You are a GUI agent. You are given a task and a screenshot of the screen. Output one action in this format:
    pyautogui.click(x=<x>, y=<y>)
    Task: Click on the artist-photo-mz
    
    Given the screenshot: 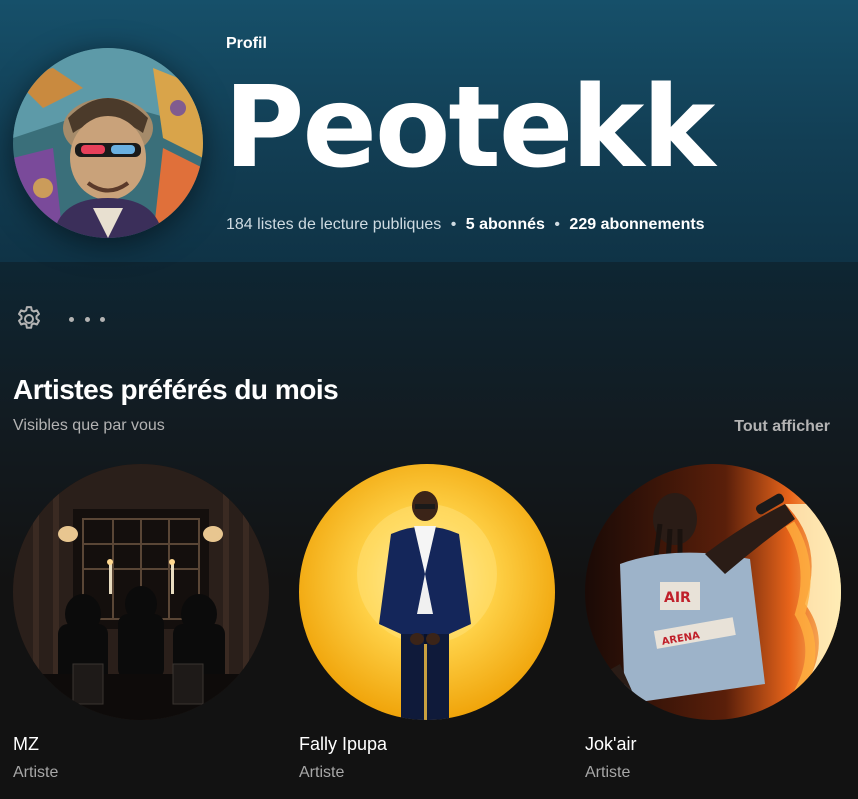 What is the action you would take?
    pyautogui.click(x=141, y=592)
    